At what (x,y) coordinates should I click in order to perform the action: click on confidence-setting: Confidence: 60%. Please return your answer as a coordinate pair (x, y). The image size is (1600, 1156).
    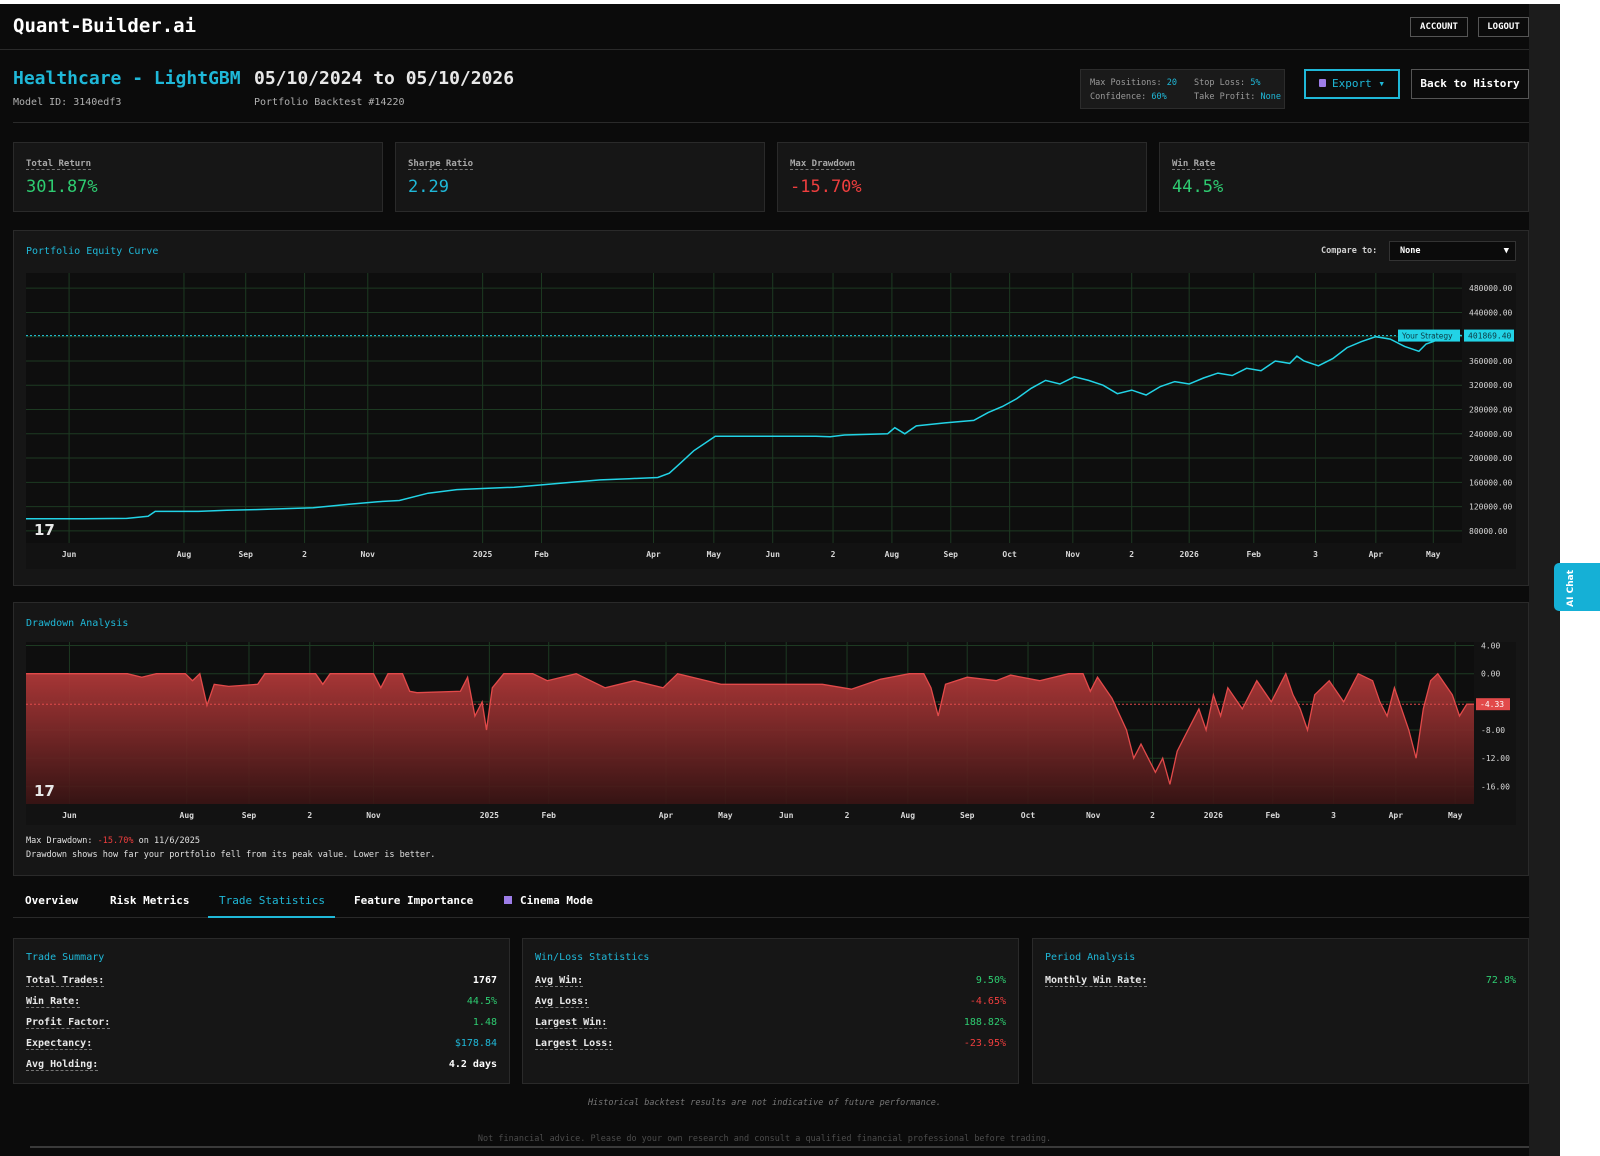
    Looking at the image, I should click on (1128, 97).